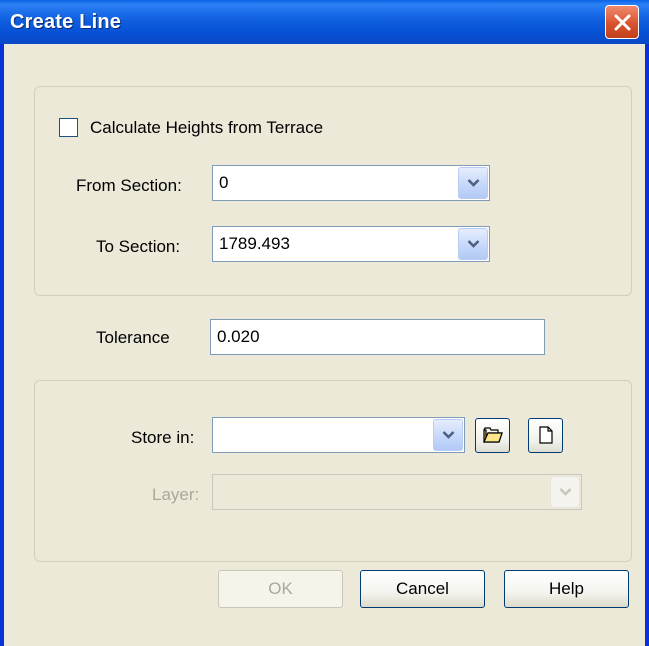 This screenshot has height=646, width=649. I want to click on browse-folder-button, so click(492, 435).